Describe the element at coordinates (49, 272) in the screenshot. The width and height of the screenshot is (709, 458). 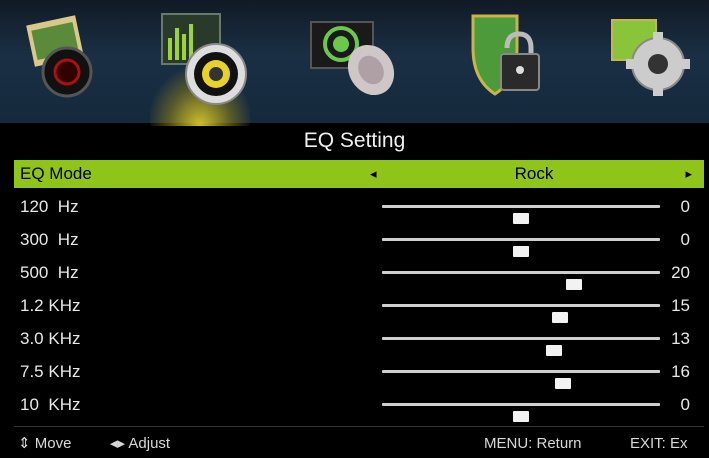
I see `band-label: 500 Hz` at that location.